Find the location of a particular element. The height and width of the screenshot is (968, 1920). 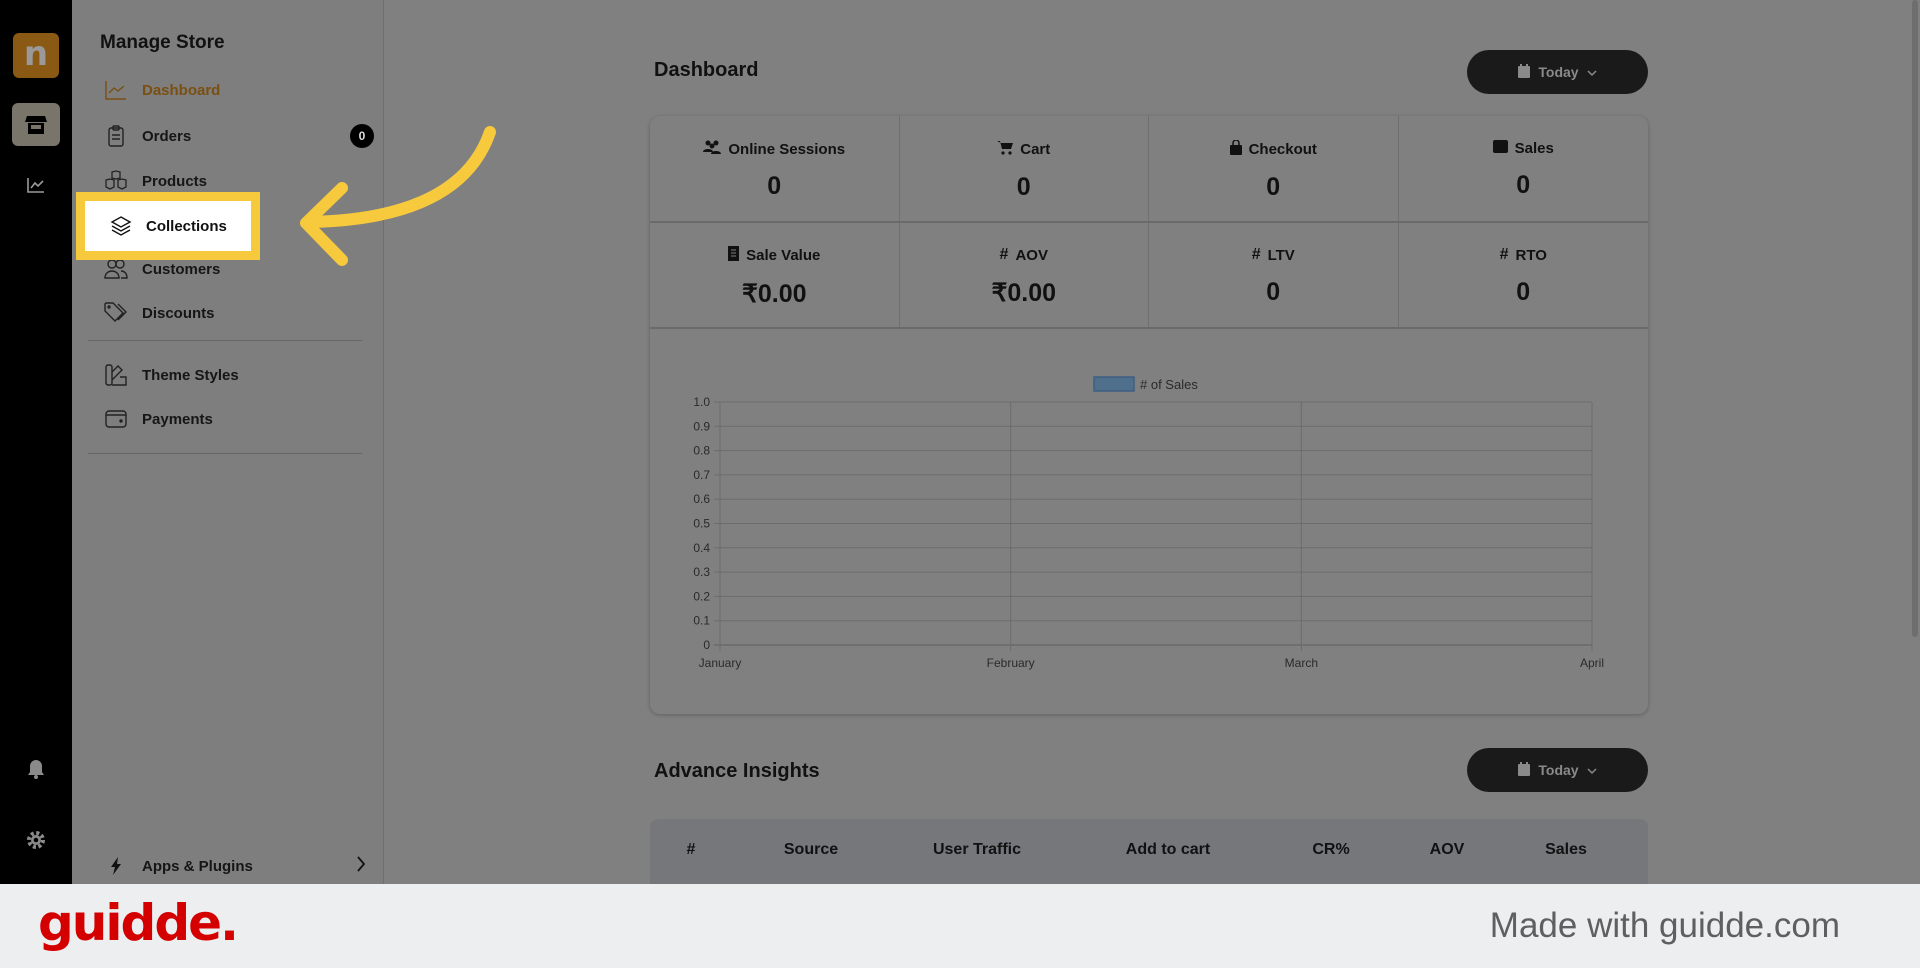

boxes-icon is located at coordinates (116, 181).